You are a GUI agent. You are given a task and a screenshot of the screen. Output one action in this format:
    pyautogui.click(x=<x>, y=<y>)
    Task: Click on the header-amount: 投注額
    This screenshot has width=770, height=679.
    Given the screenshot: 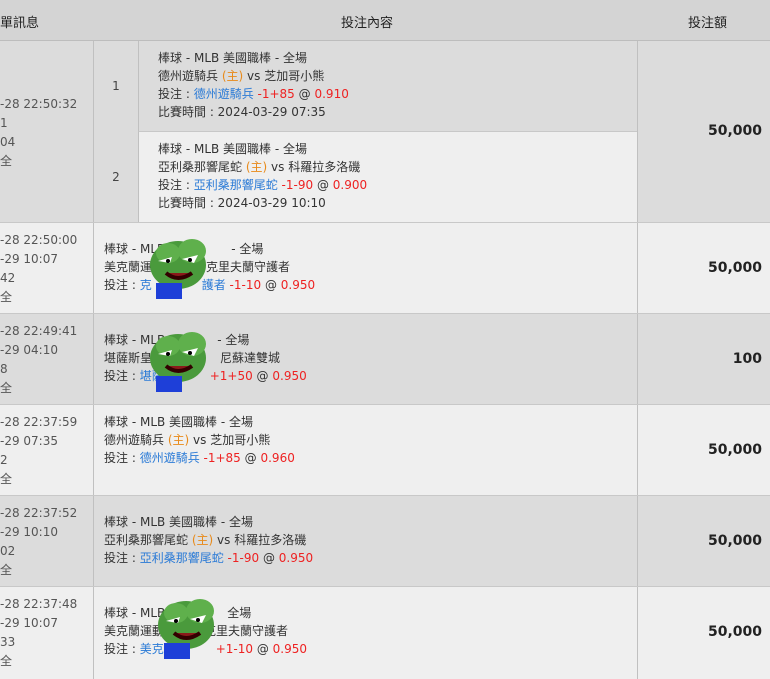 What is the action you would take?
    pyautogui.click(x=708, y=23)
    